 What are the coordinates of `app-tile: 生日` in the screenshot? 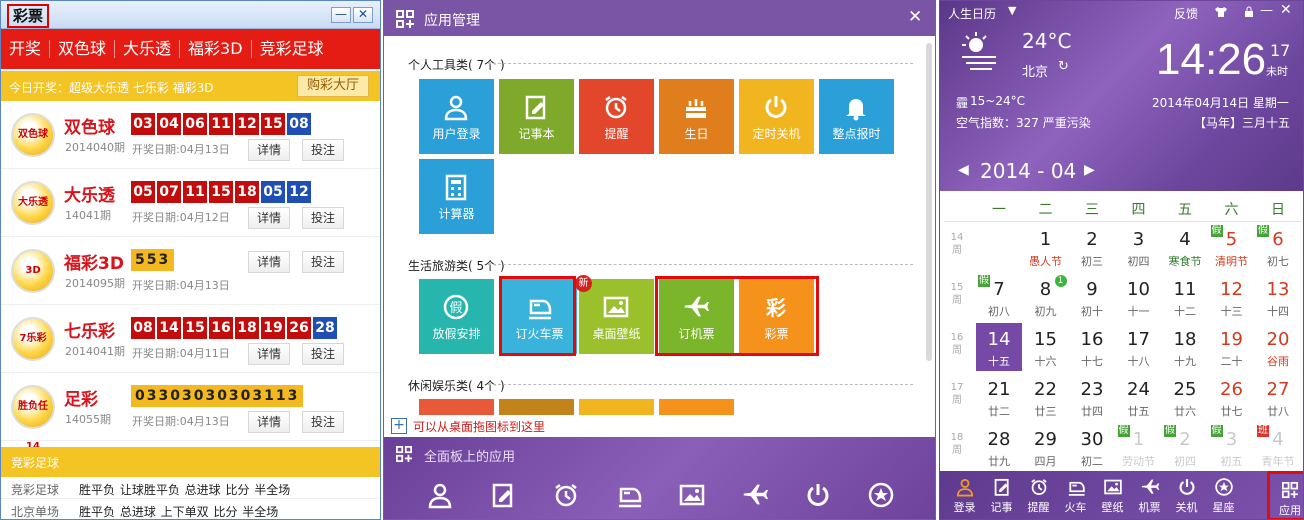 It's located at (696, 116).